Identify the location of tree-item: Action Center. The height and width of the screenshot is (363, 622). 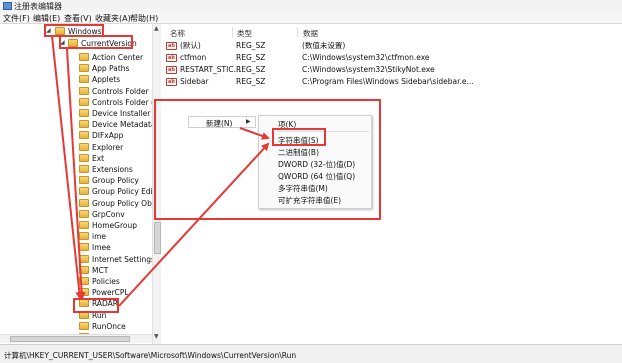
(111, 57).